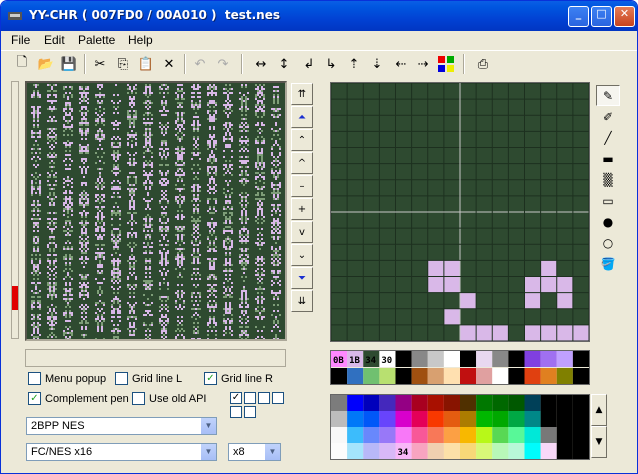 This screenshot has height=474, width=638. What do you see at coordinates (169, 64) in the screenshot?
I see `delete-icon: ✕` at bounding box center [169, 64].